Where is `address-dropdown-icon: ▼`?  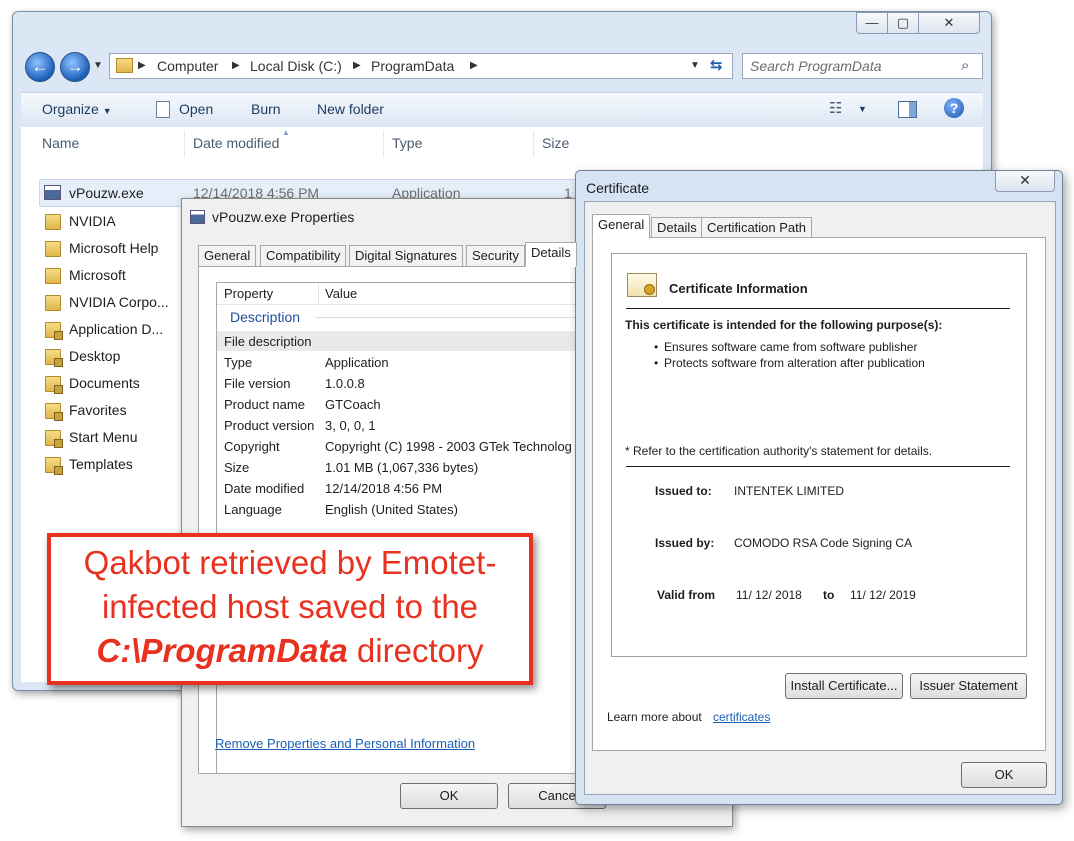 address-dropdown-icon: ▼ is located at coordinates (695, 65).